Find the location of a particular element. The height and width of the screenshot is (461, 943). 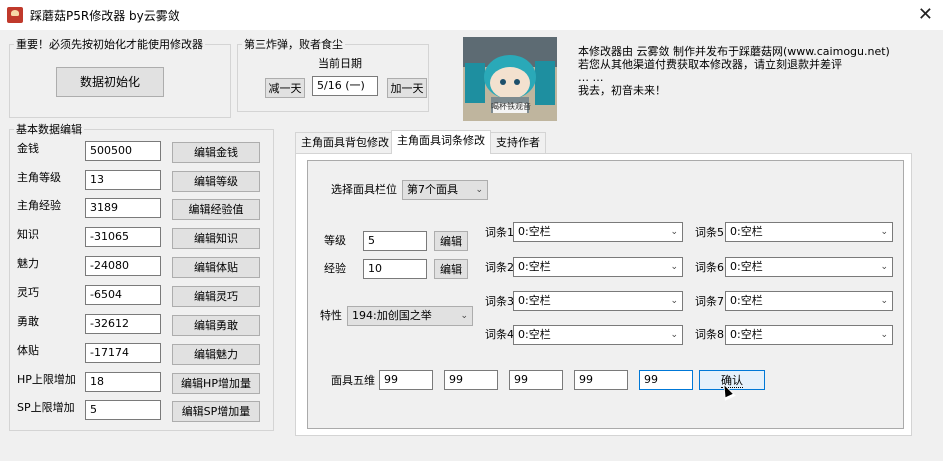

edit-exp-label: 编辑经验值 is located at coordinates (216, 209).